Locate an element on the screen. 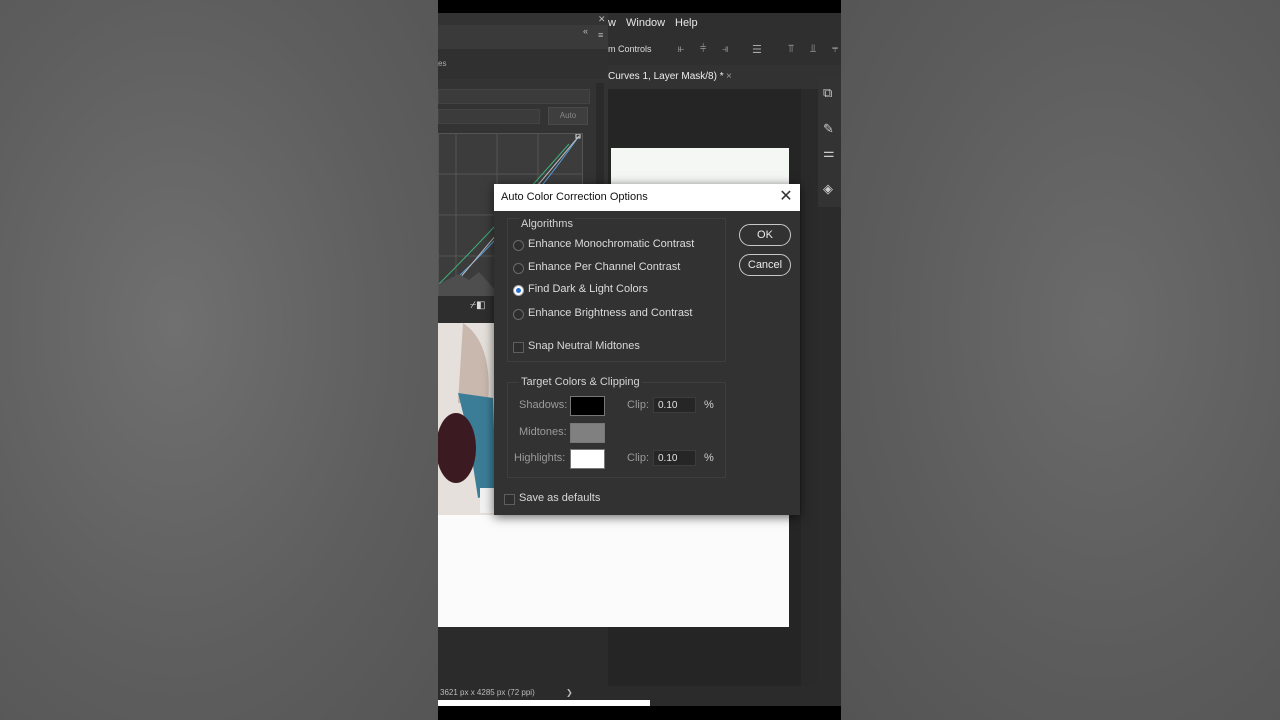 This screenshot has height=720, width=1280. align-middle-icon: ⫫ is located at coordinates (813, 49).